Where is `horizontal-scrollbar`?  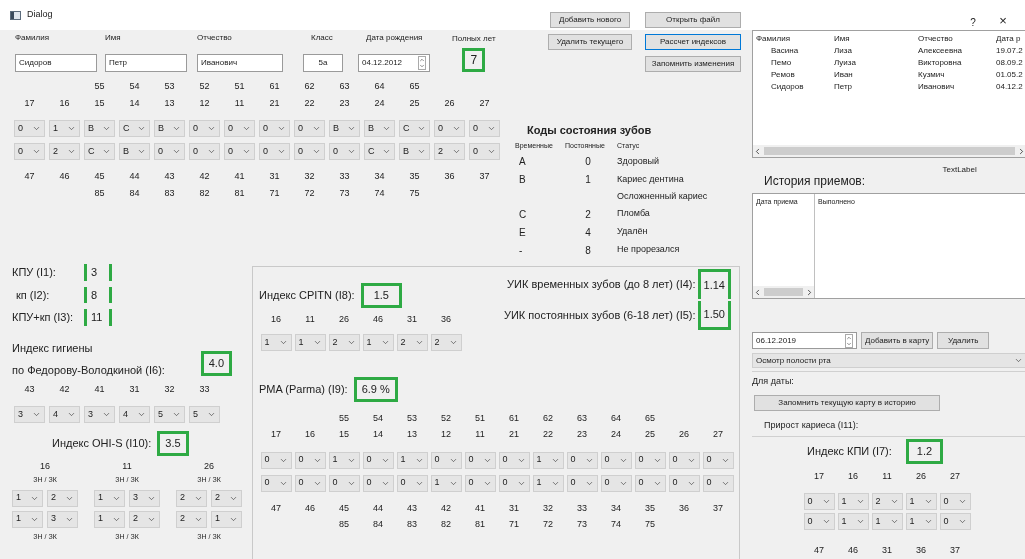 horizontal-scrollbar is located at coordinates (889, 151).